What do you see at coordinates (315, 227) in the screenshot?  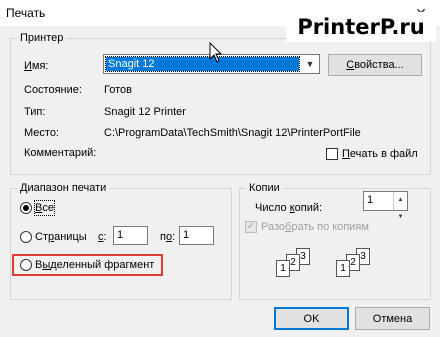 I see `collate-label: Разобрать по копиям` at bounding box center [315, 227].